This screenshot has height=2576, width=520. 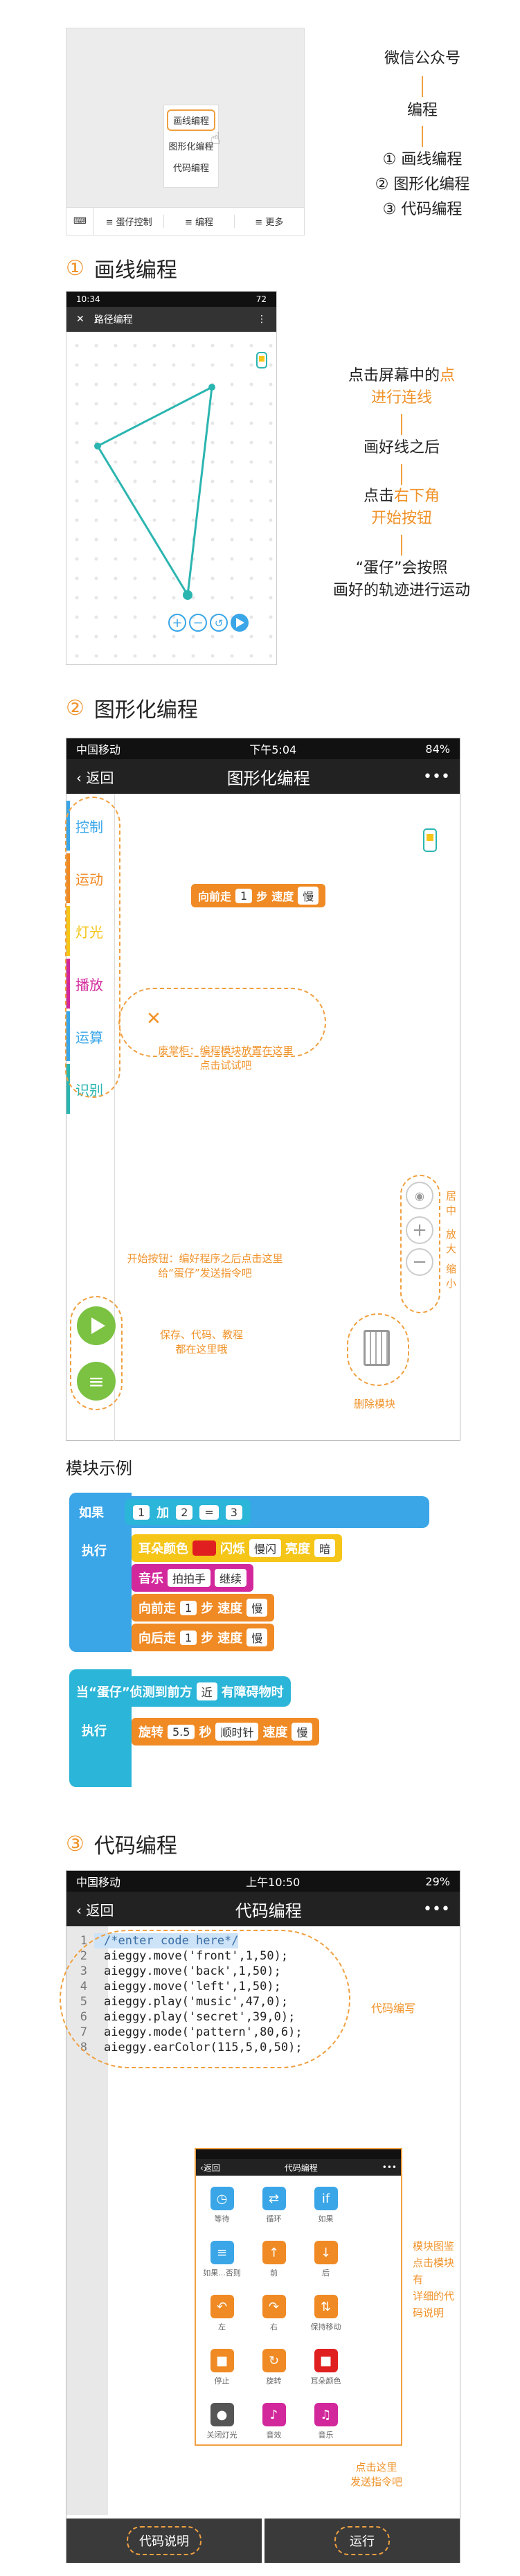 I want to click on menu-item-more: ≡ 更多, so click(x=269, y=221).